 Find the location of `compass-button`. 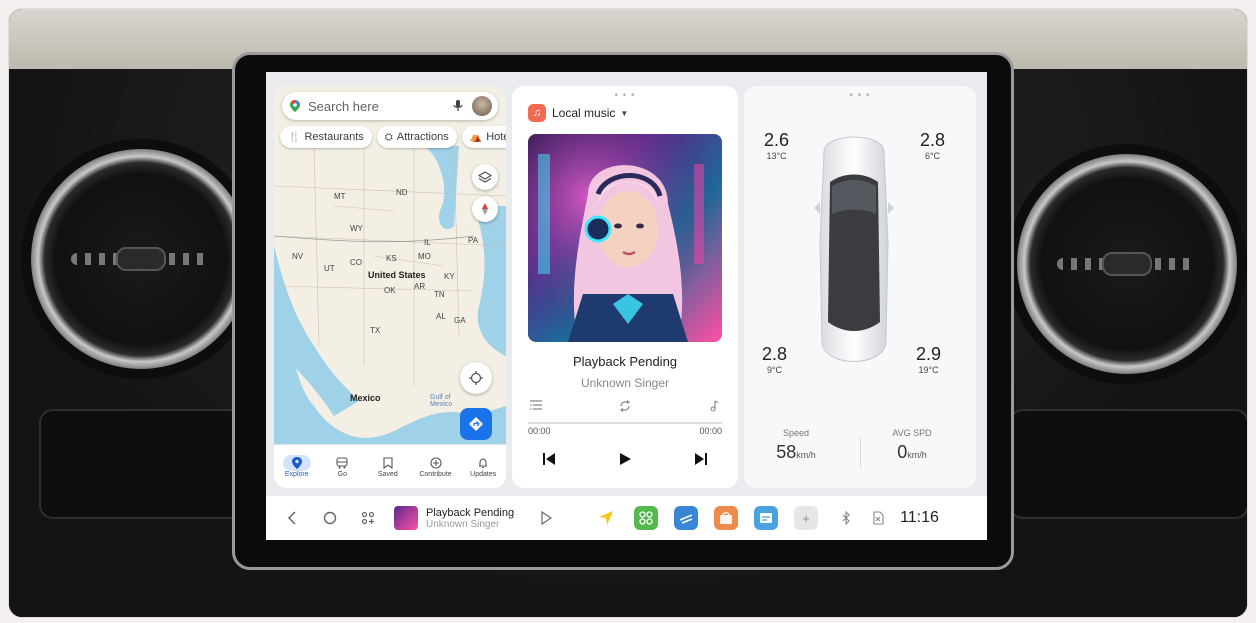

compass-button is located at coordinates (485, 209).